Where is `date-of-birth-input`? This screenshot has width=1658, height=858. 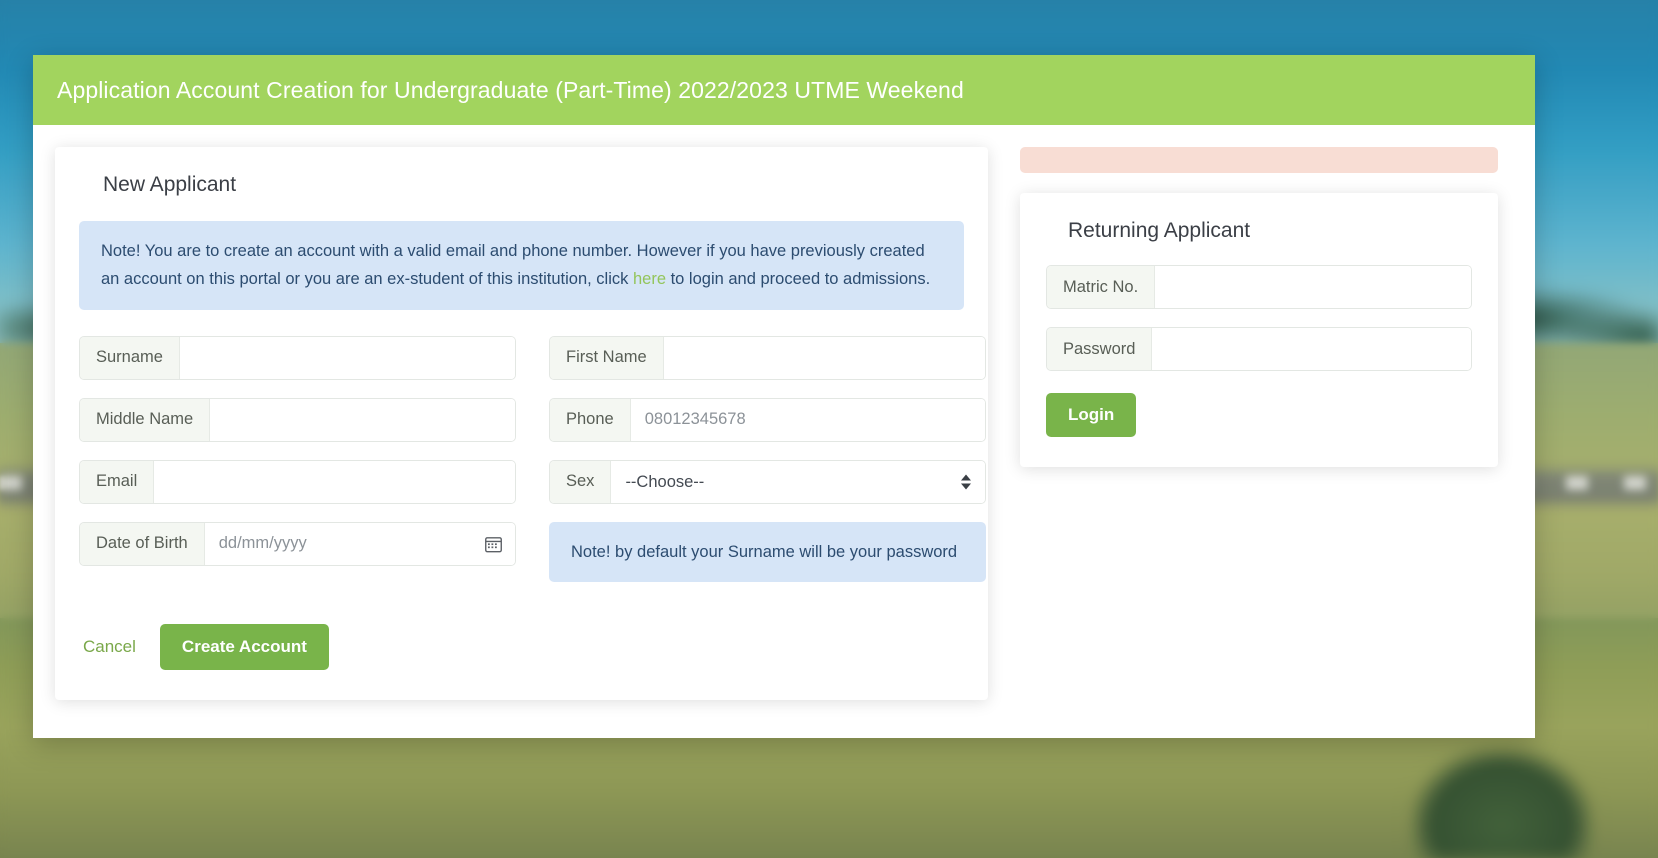 date-of-birth-input is located at coordinates (359, 543).